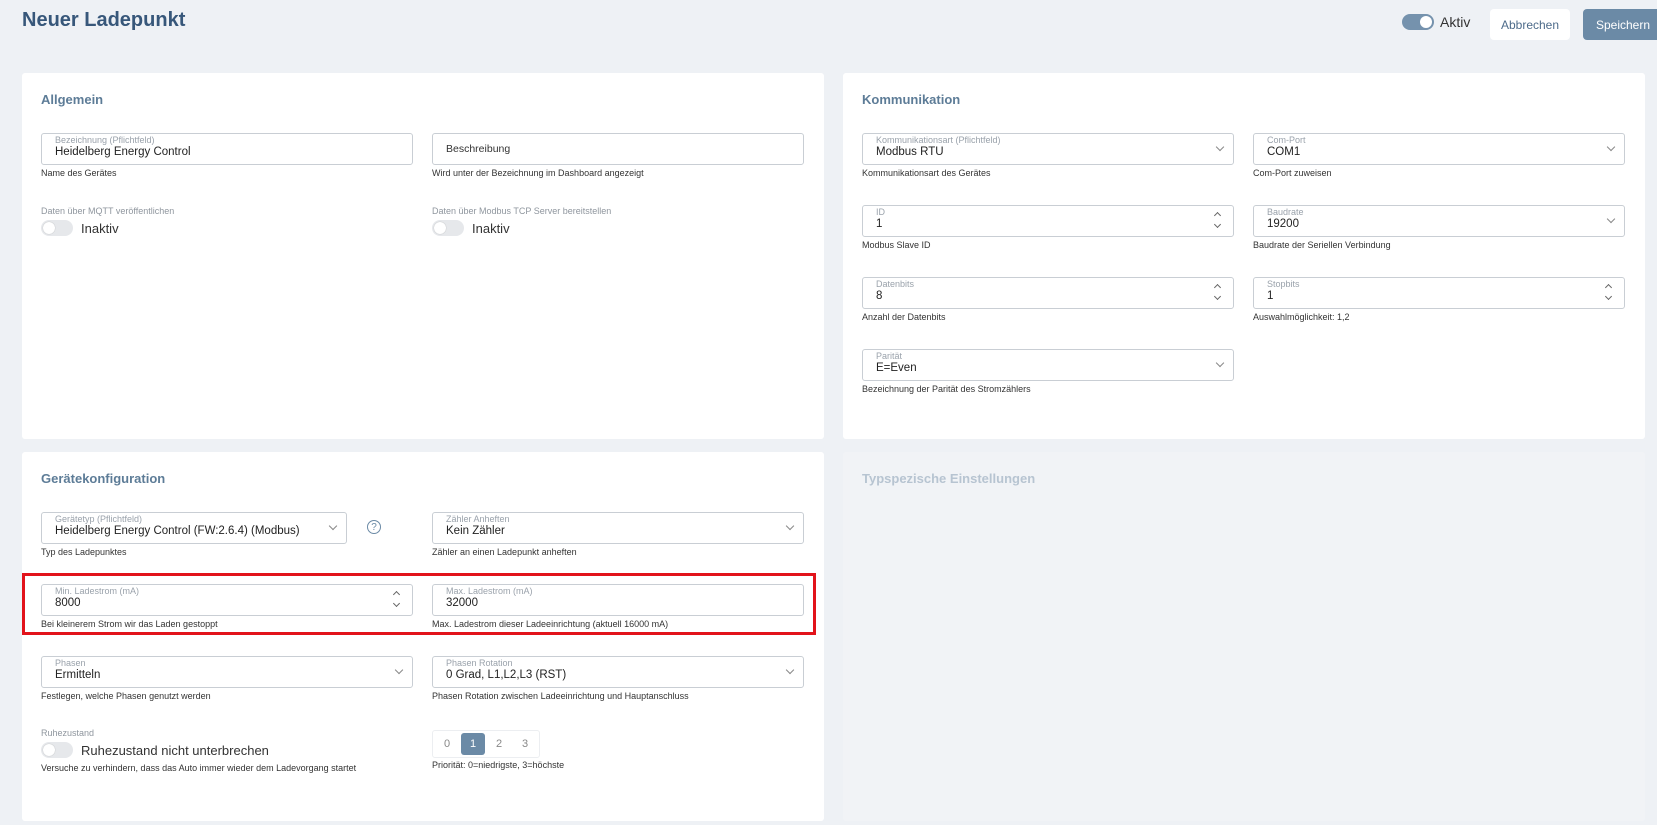 The width and height of the screenshot is (1657, 825). Describe the element at coordinates (108, 211) in the screenshot. I see `mqtt-label: Daten über MQTT veröffentlichen` at that location.